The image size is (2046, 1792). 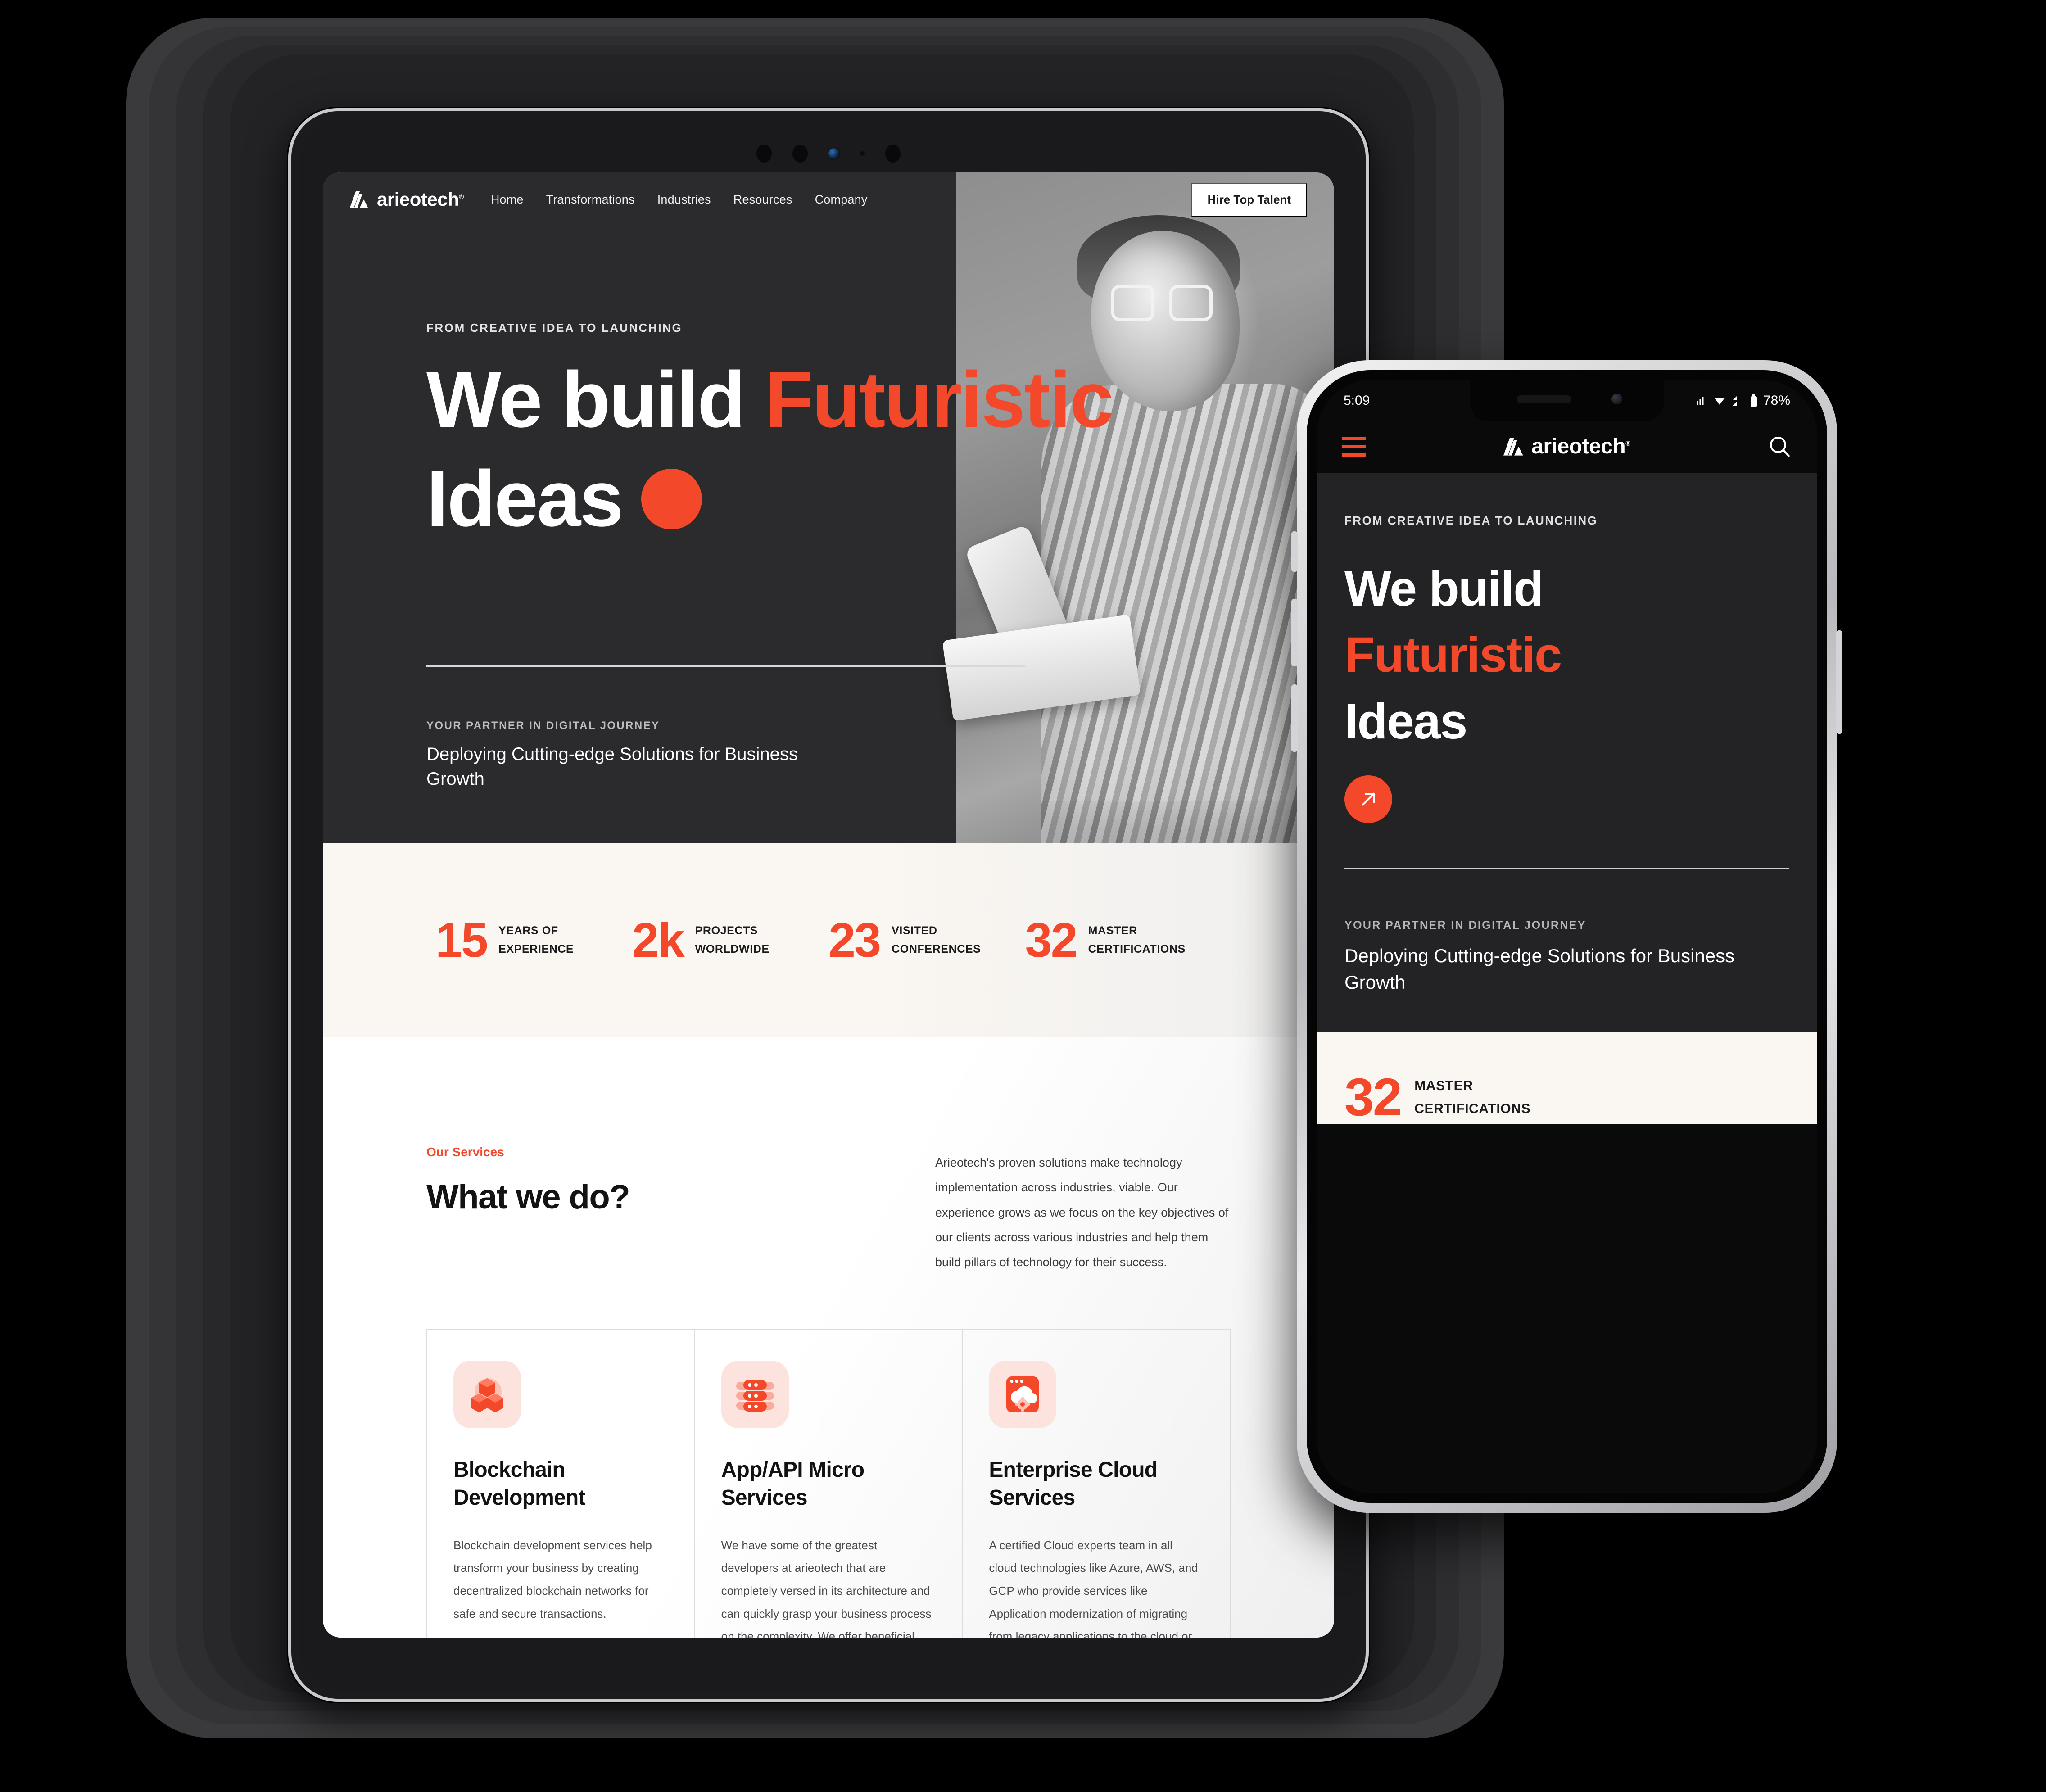 I want to click on stat-label-line2: CERTIFICATIONS, so click(x=1137, y=949).